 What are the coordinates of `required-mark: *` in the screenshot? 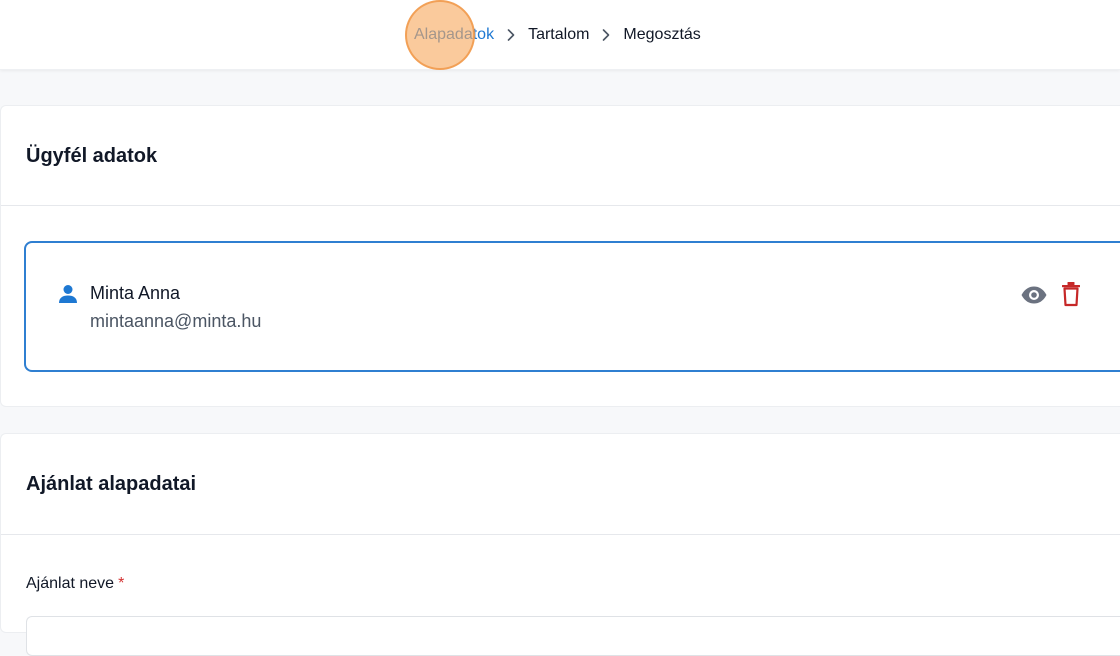 It's located at (121, 583).